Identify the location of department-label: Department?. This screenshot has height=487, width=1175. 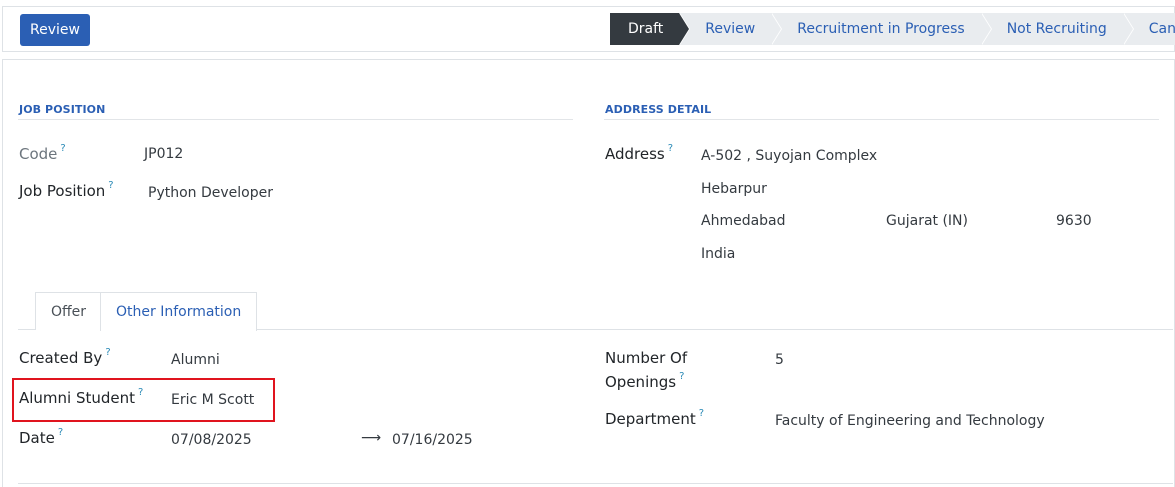
(655, 418).